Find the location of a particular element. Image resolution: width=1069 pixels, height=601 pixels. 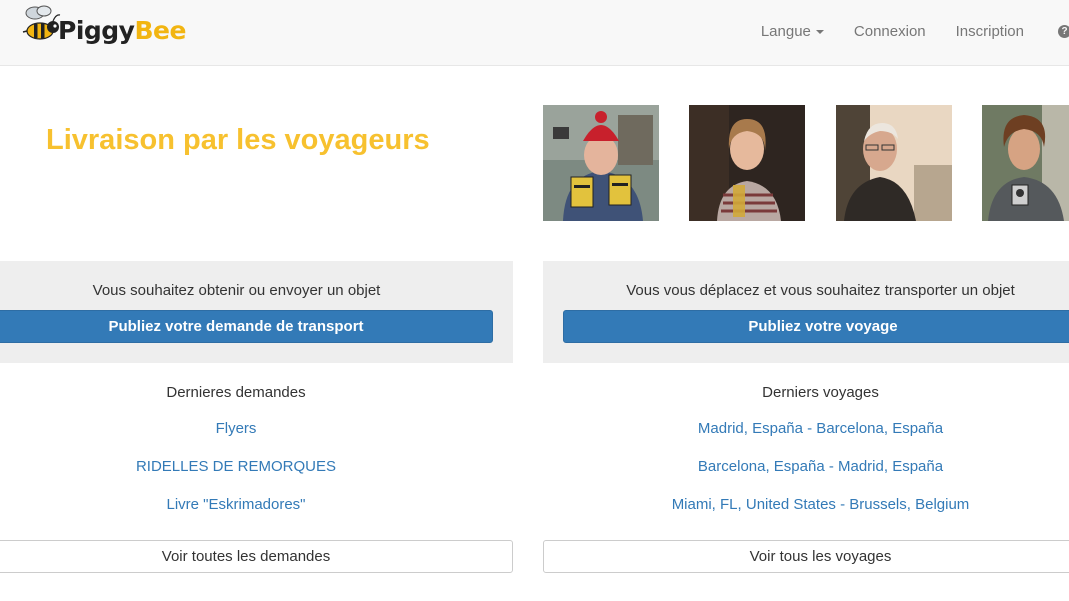

latest-trips-title: Derniers voyages is located at coordinates (820, 392).